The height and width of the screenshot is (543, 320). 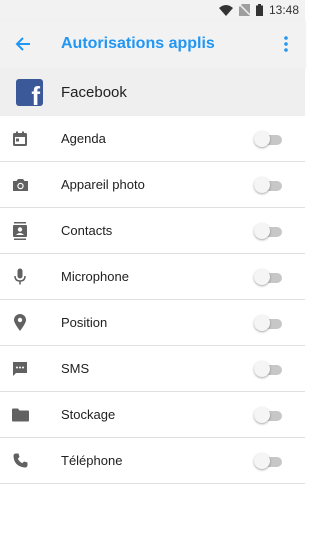 What do you see at coordinates (20, 231) in the screenshot?
I see `contacts-icon` at bounding box center [20, 231].